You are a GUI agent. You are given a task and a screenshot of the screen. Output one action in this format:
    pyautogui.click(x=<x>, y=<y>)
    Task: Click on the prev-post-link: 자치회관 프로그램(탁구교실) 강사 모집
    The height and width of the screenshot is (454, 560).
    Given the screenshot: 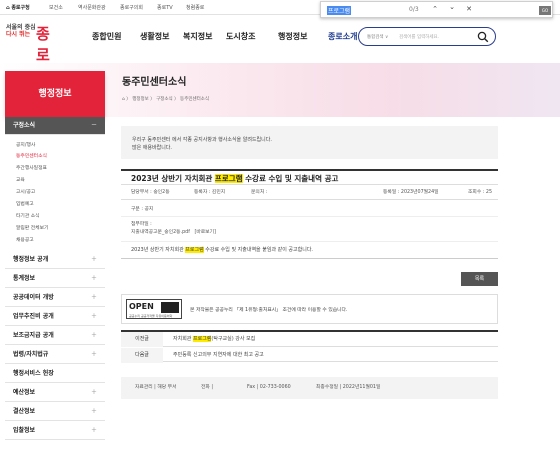 What is the action you would take?
    pyautogui.click(x=214, y=339)
    